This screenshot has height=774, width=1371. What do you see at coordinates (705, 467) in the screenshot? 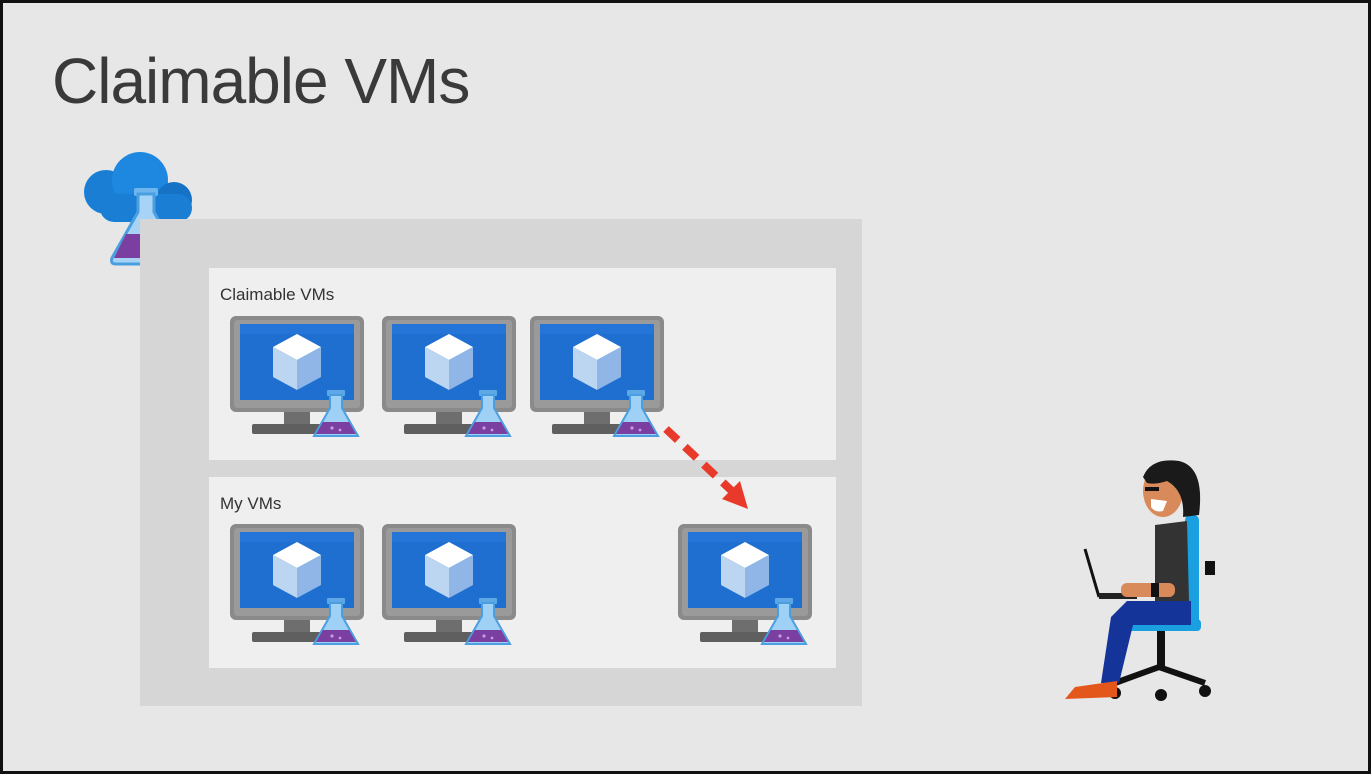
I see `claim-arrow-icon` at bounding box center [705, 467].